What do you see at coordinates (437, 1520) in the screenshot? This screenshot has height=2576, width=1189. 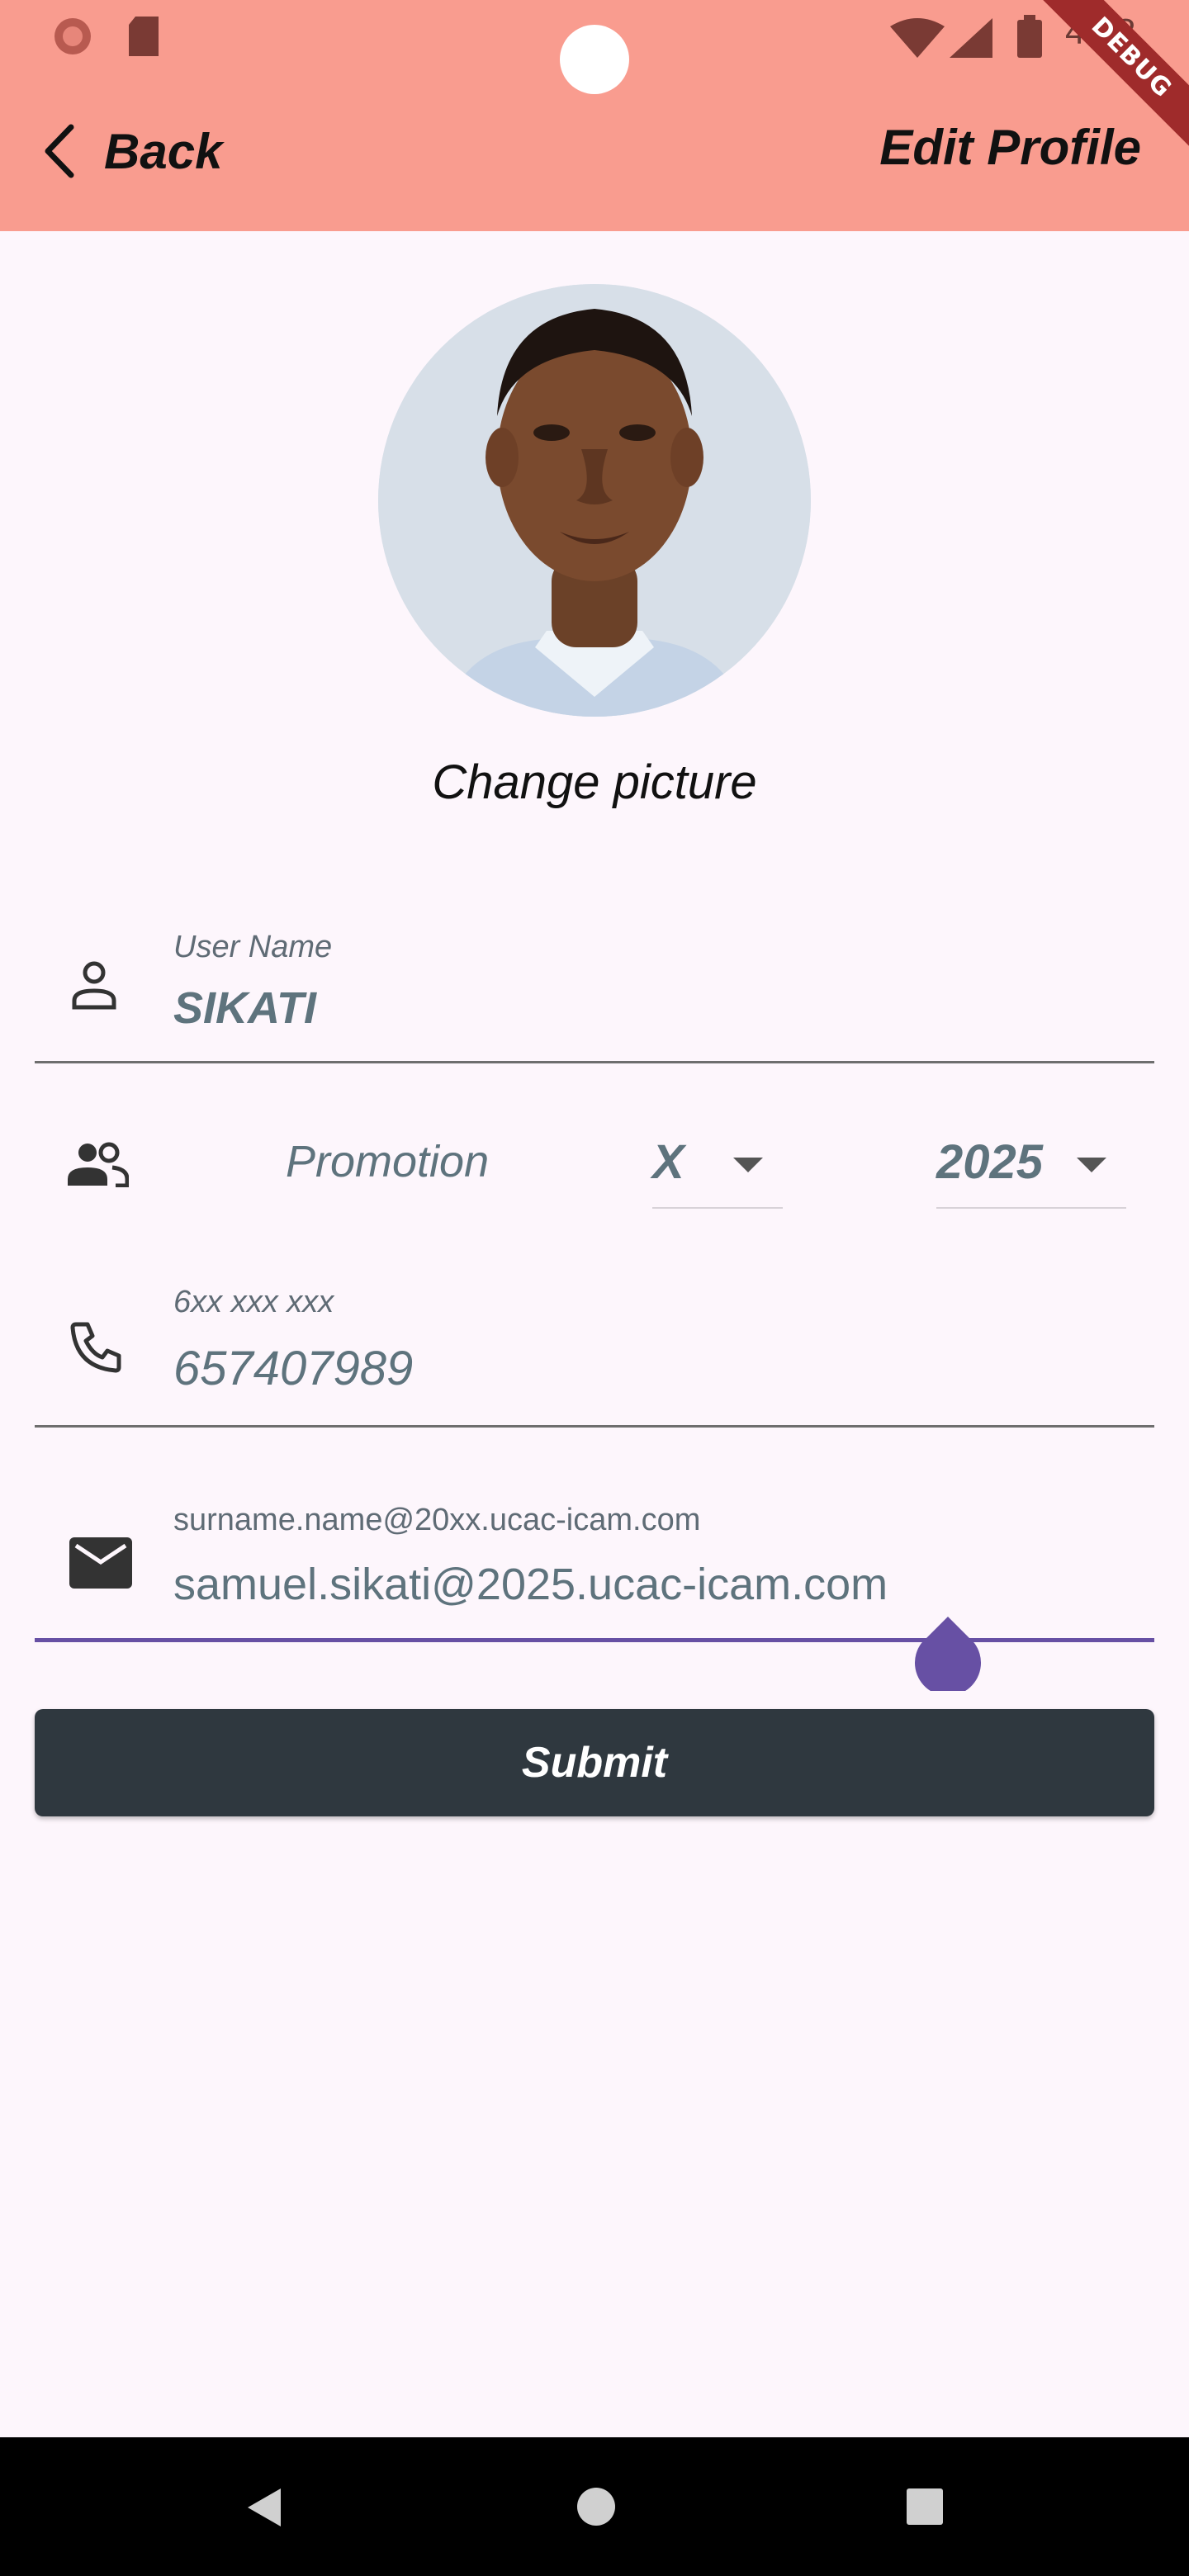 I see `email-label: surname.name@20xx.ucac-icam.com` at bounding box center [437, 1520].